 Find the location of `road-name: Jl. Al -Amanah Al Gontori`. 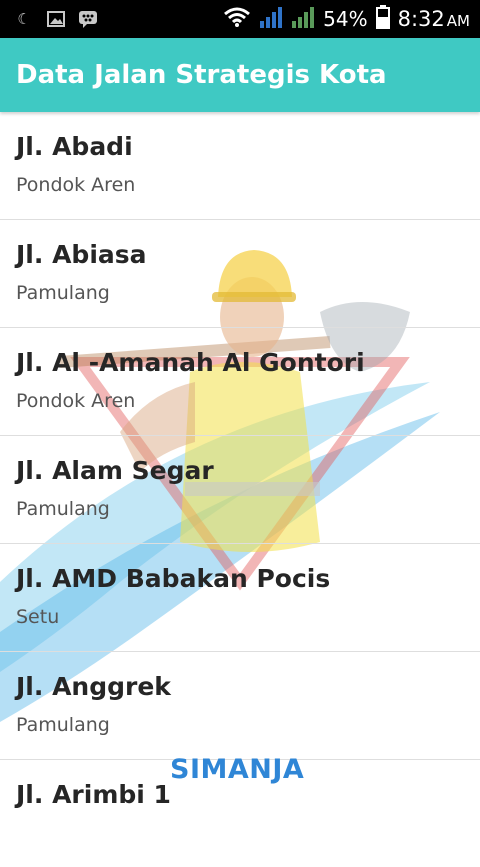

road-name: Jl. Al -Amanah Al Gontori is located at coordinates (190, 362).